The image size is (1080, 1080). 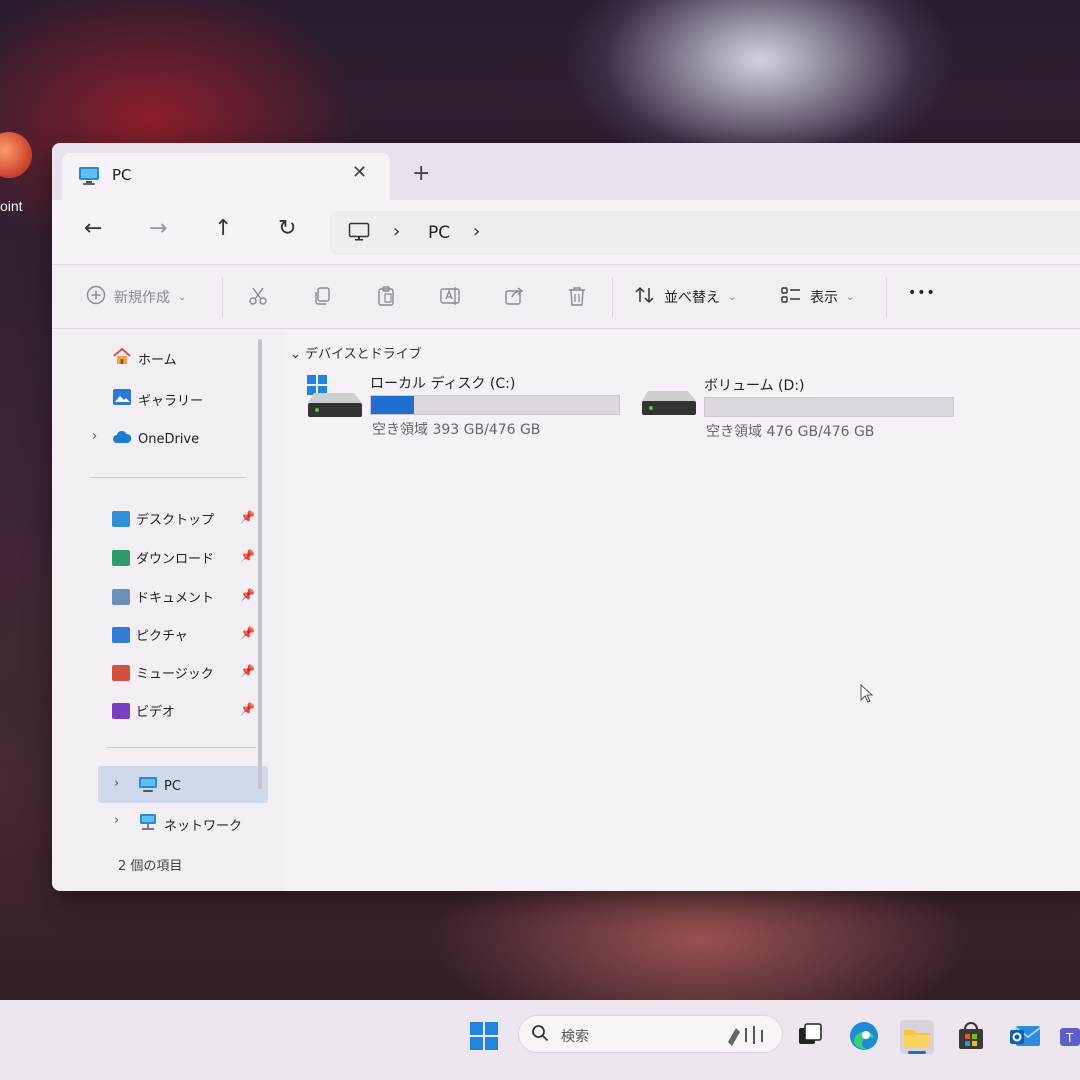 What do you see at coordinates (142, 298) in the screenshot?
I see `new-button-label: 新規作成` at bounding box center [142, 298].